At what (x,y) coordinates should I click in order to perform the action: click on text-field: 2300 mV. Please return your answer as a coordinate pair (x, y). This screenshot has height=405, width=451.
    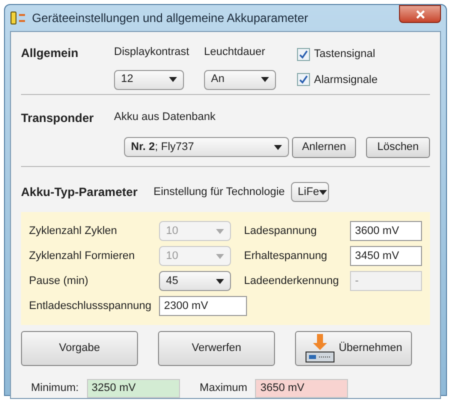
    Looking at the image, I should click on (203, 306).